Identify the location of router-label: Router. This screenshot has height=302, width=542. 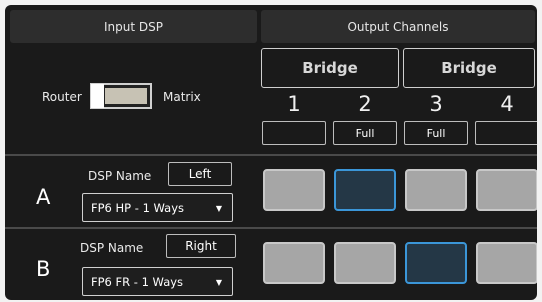
(62, 97).